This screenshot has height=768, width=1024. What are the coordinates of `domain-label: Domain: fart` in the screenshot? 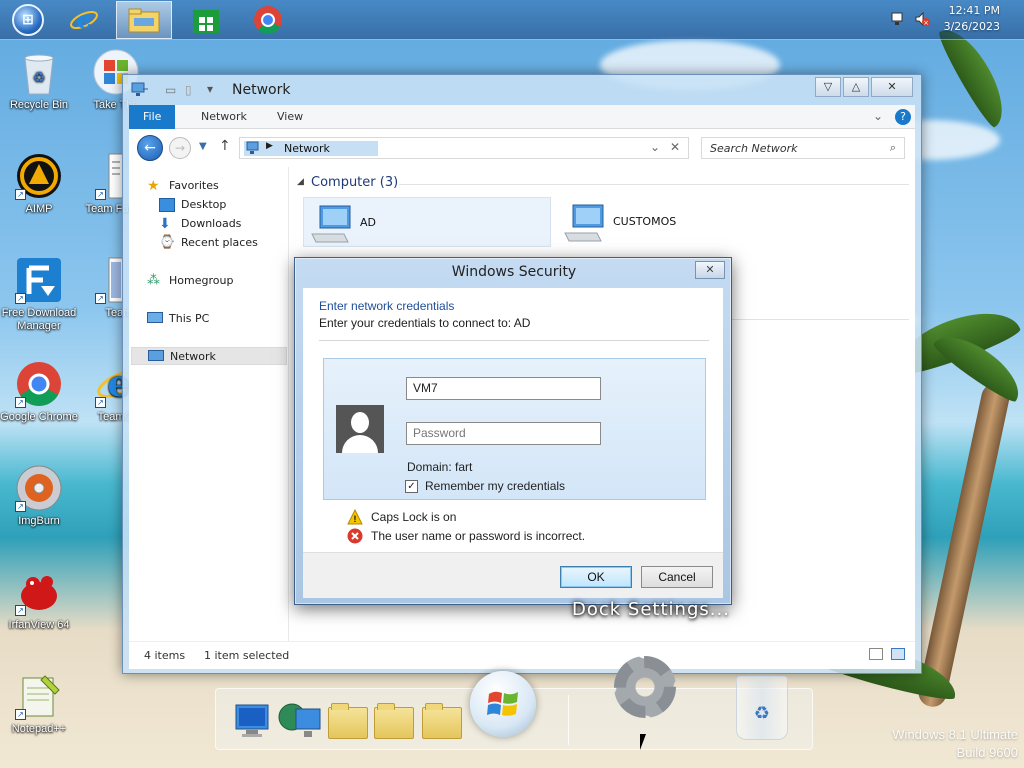 It's located at (440, 467).